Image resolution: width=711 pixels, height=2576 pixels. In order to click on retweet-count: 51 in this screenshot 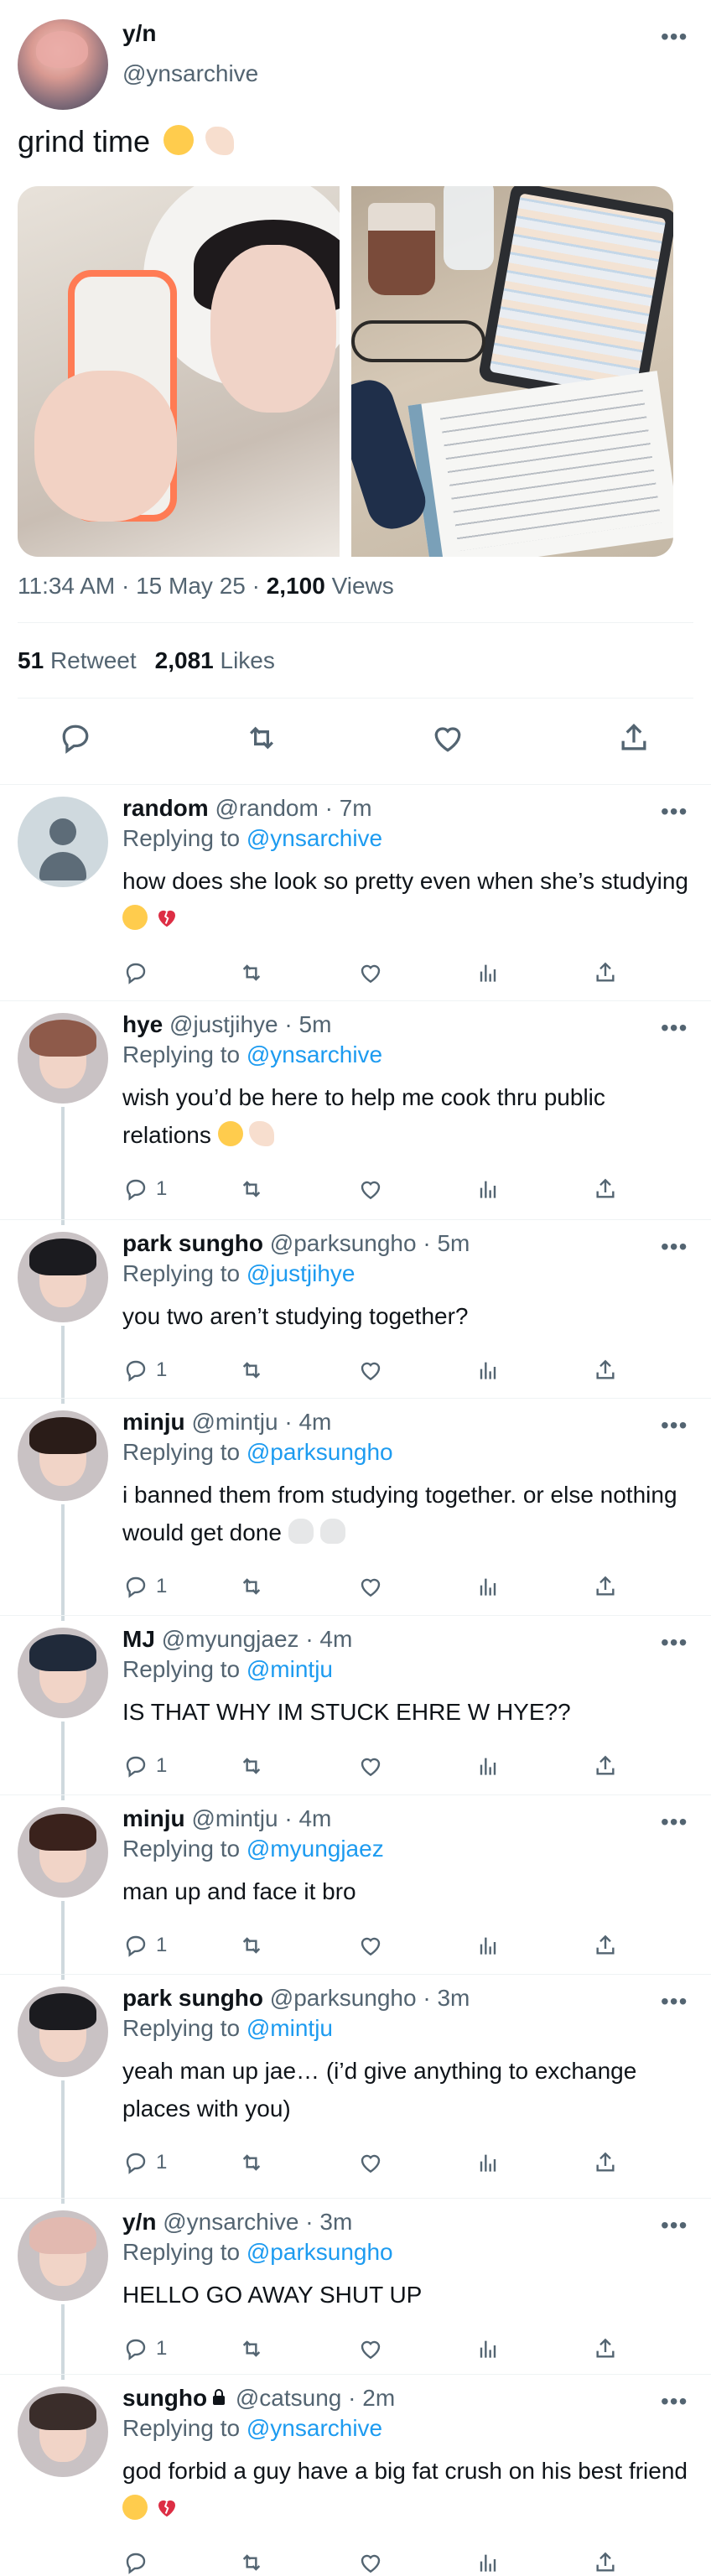, I will do `click(31, 660)`.